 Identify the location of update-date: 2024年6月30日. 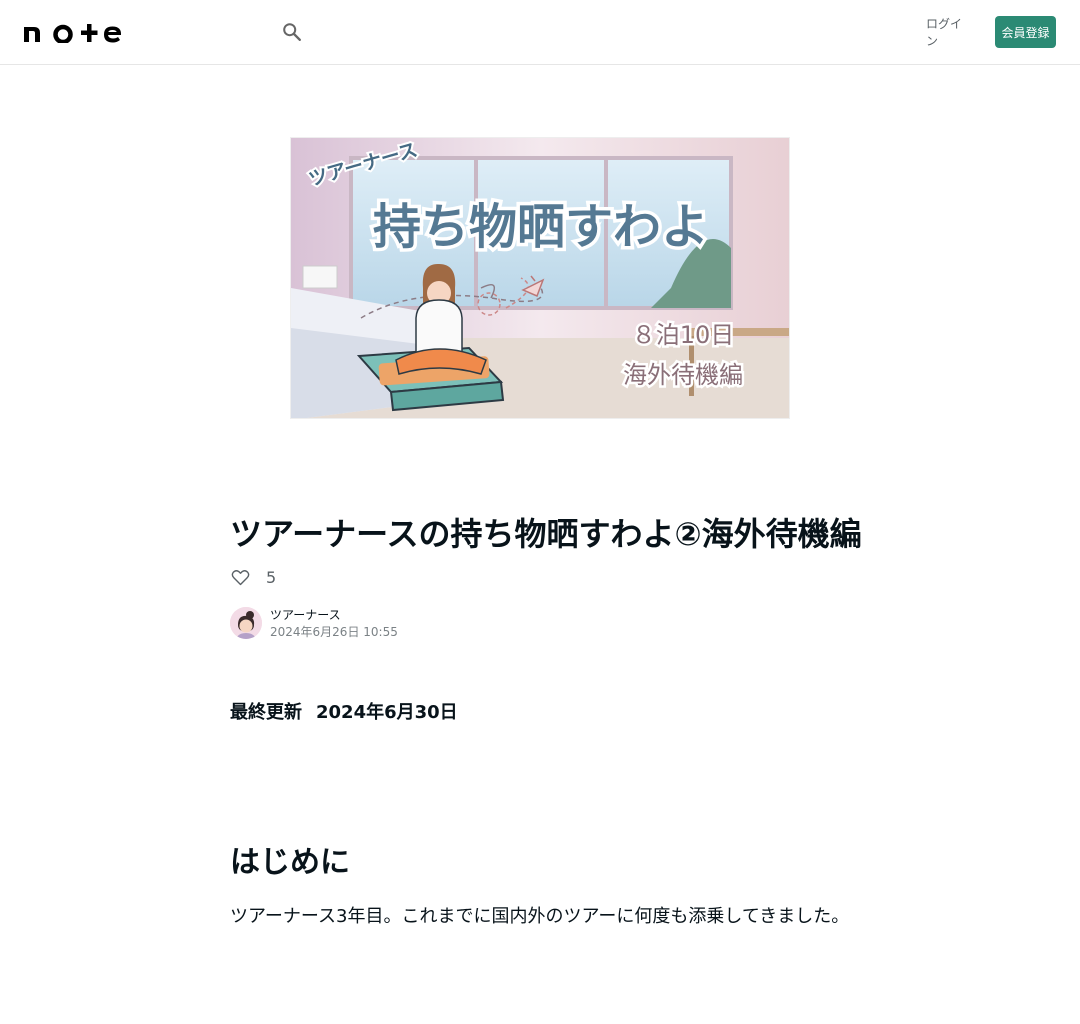
(387, 712).